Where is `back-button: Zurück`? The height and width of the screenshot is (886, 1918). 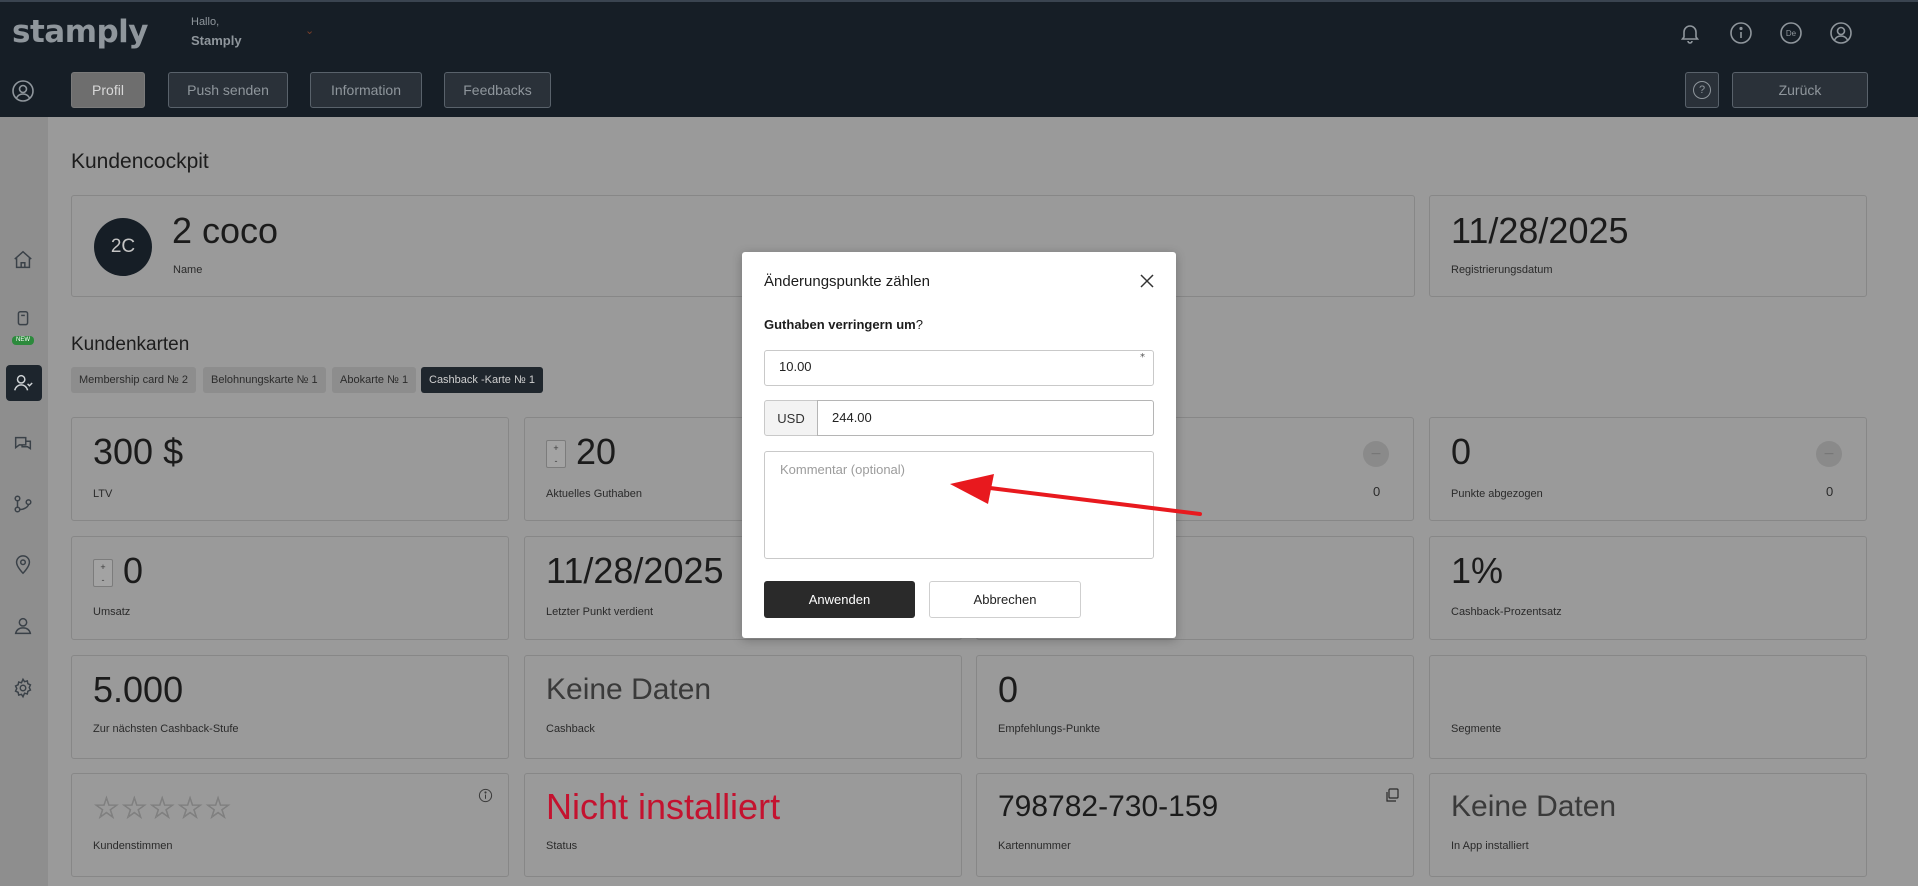
back-button: Zurück is located at coordinates (1800, 90).